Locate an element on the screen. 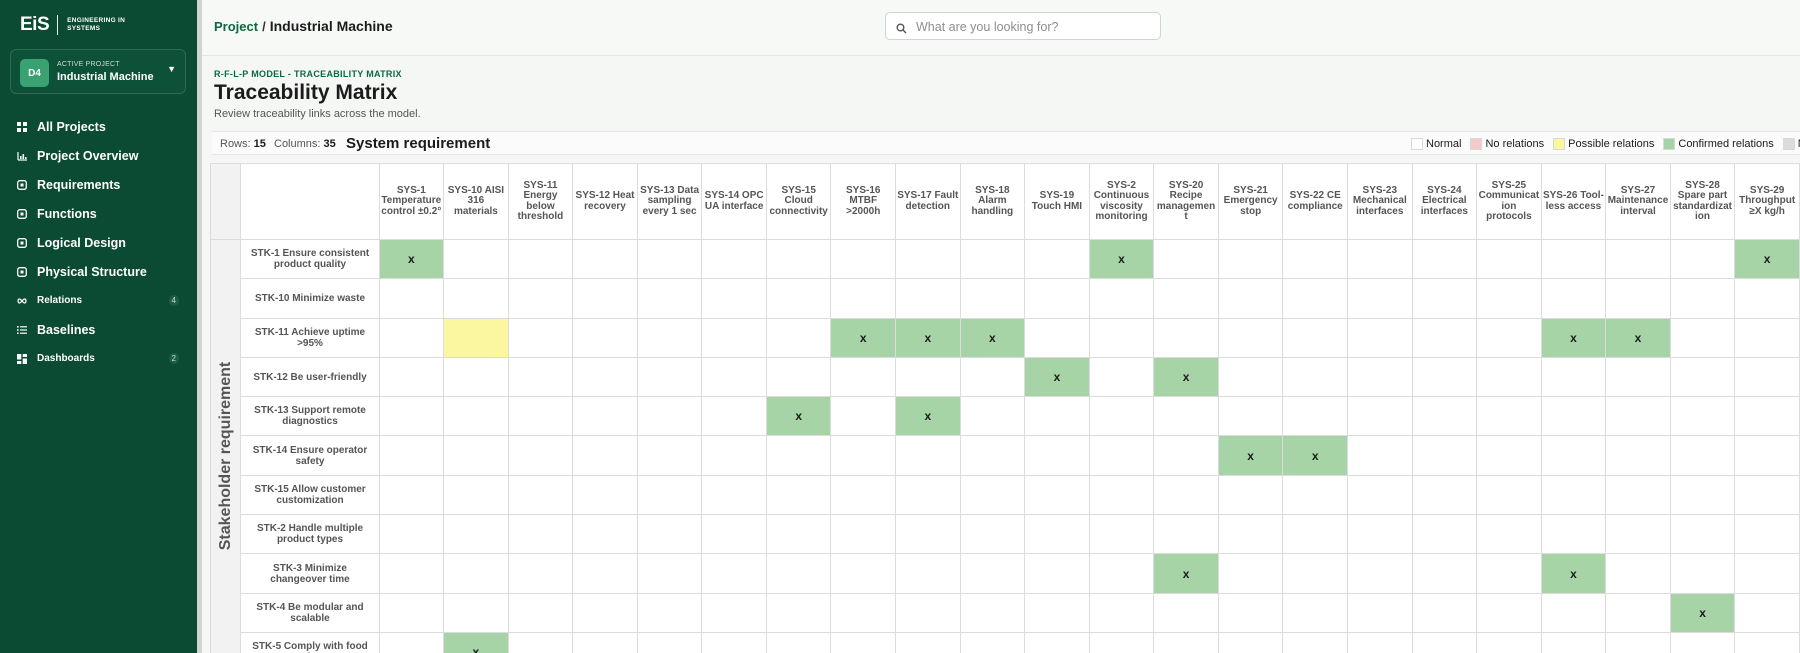  global-search is located at coordinates (1023, 26).